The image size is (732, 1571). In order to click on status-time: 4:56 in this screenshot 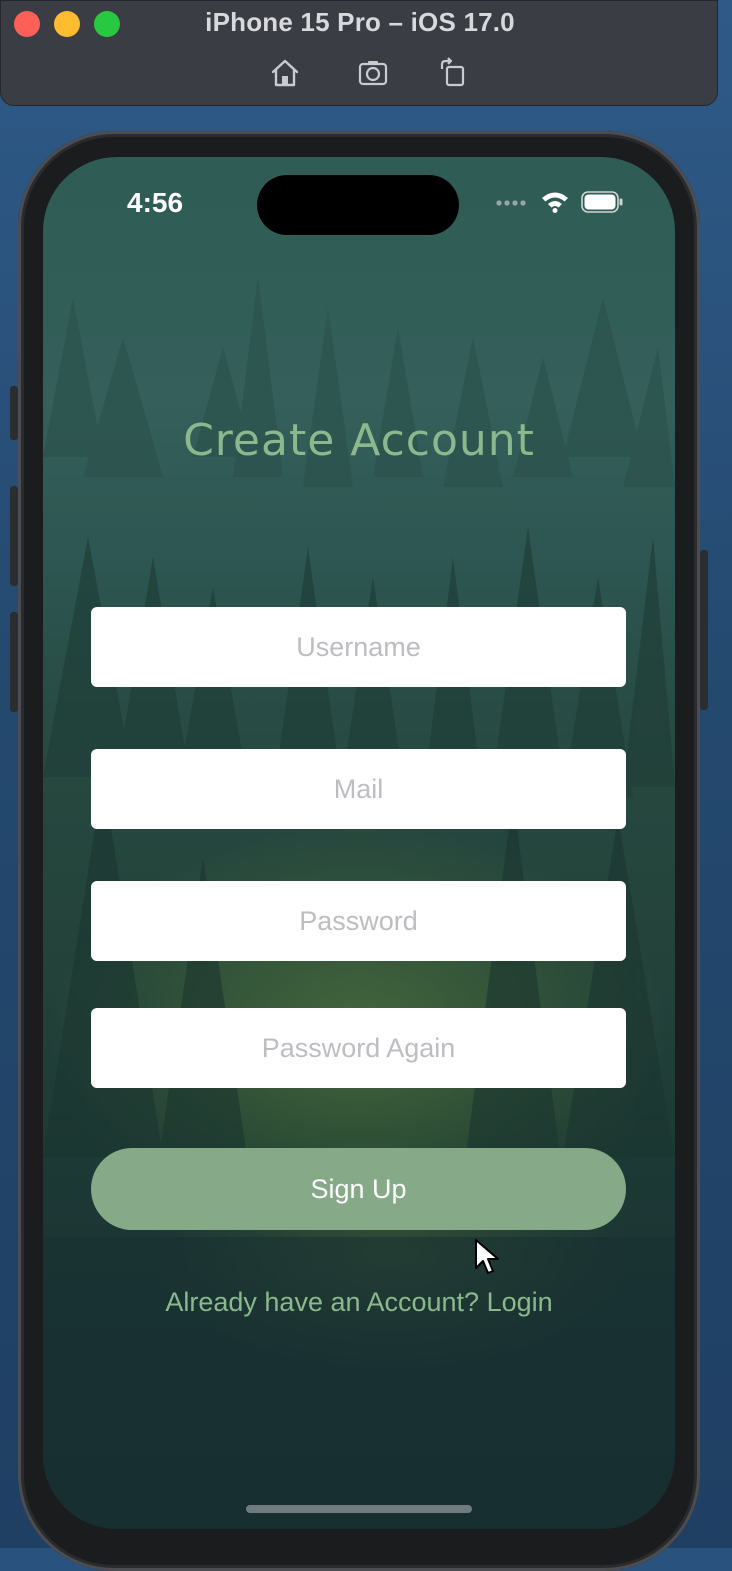, I will do `click(155, 202)`.